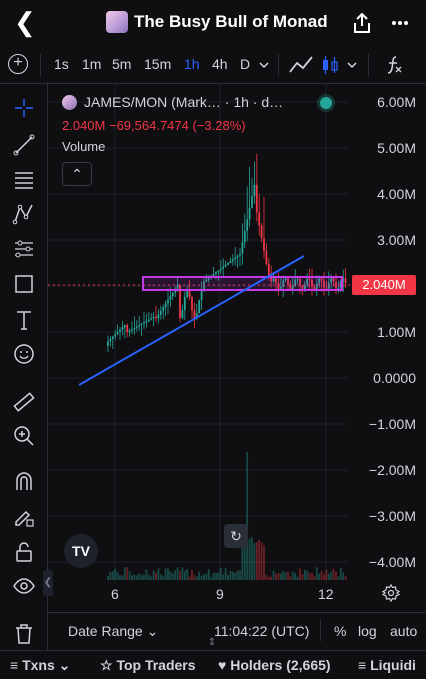 This screenshot has width=426, height=679. What do you see at coordinates (24, 436) in the screenshot?
I see `zoom-in-icon` at bounding box center [24, 436].